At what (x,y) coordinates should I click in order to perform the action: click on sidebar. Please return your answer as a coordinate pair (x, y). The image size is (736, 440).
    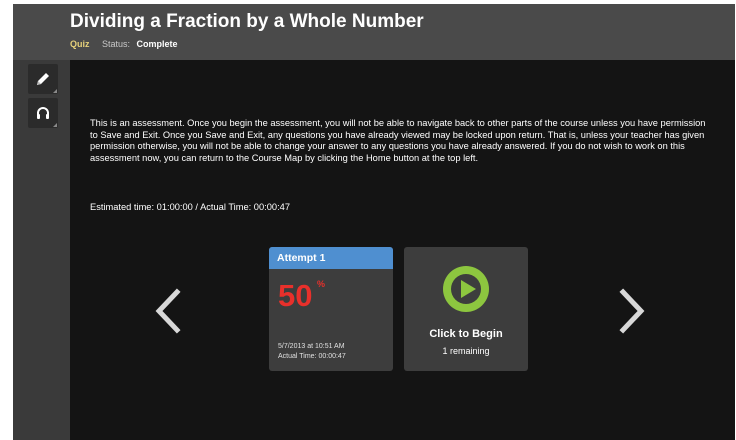
    Looking at the image, I should click on (41, 250).